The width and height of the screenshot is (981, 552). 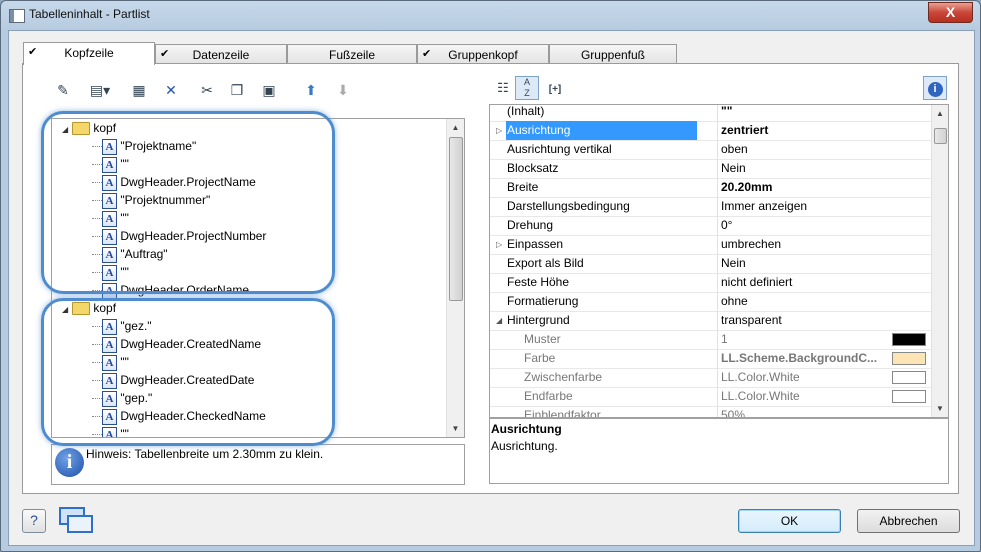 What do you see at coordinates (499, 320) in the screenshot?
I see `collapse-icon: ◢` at bounding box center [499, 320].